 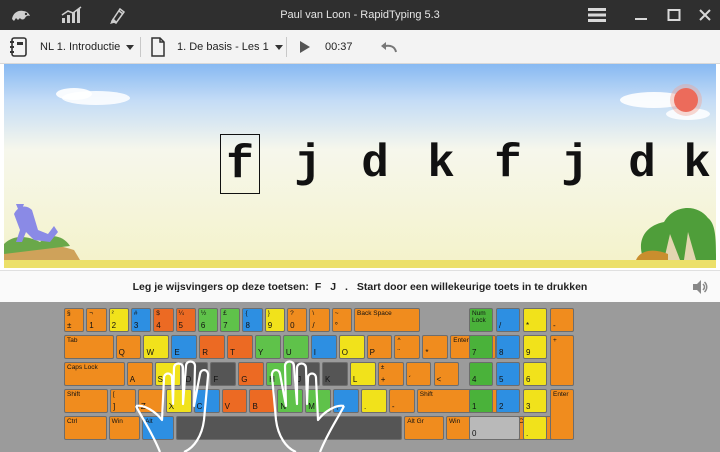 What do you see at coordinates (339, 47) in the screenshot?
I see `timer-display: 00:37` at bounding box center [339, 47].